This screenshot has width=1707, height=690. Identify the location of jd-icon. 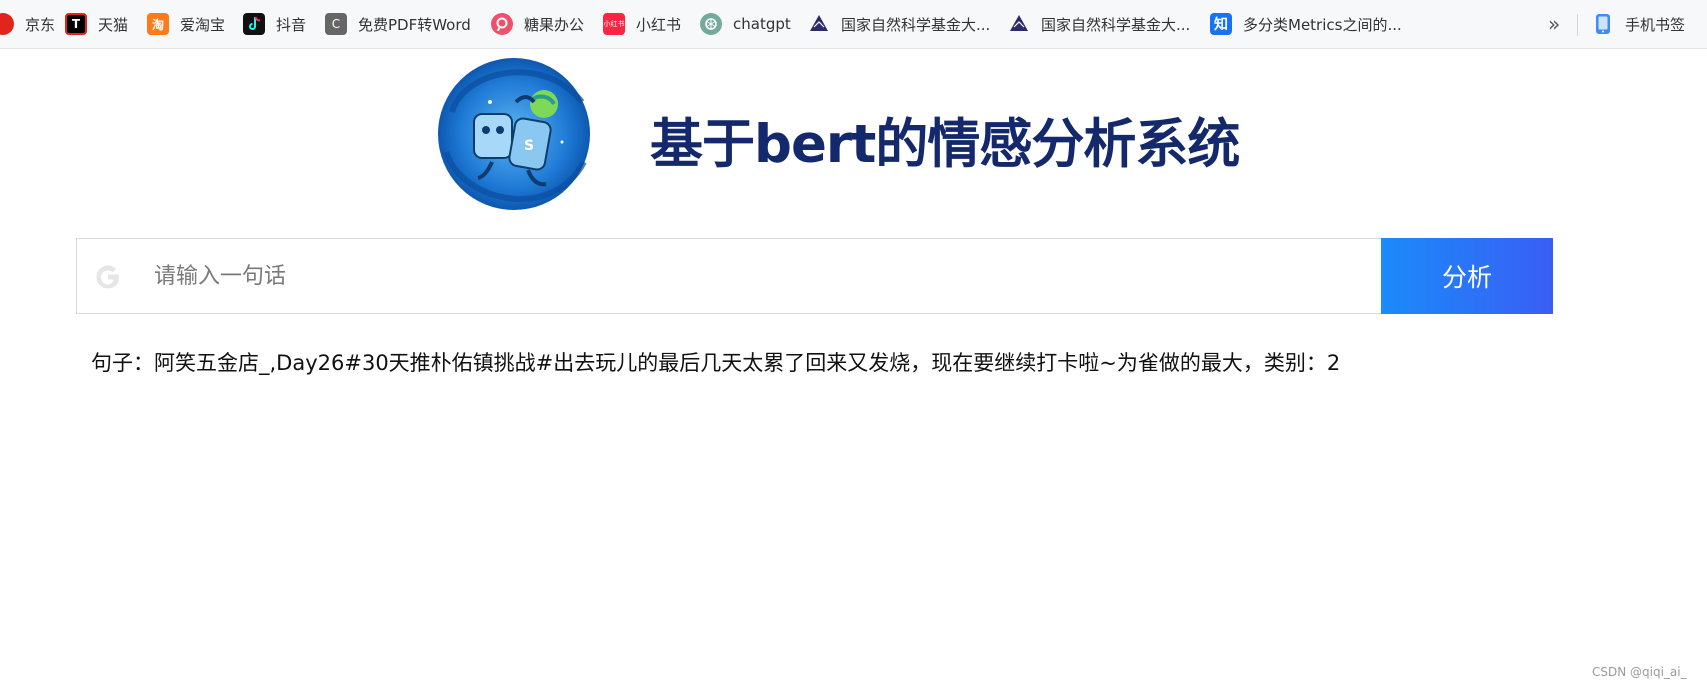
(7, 24).